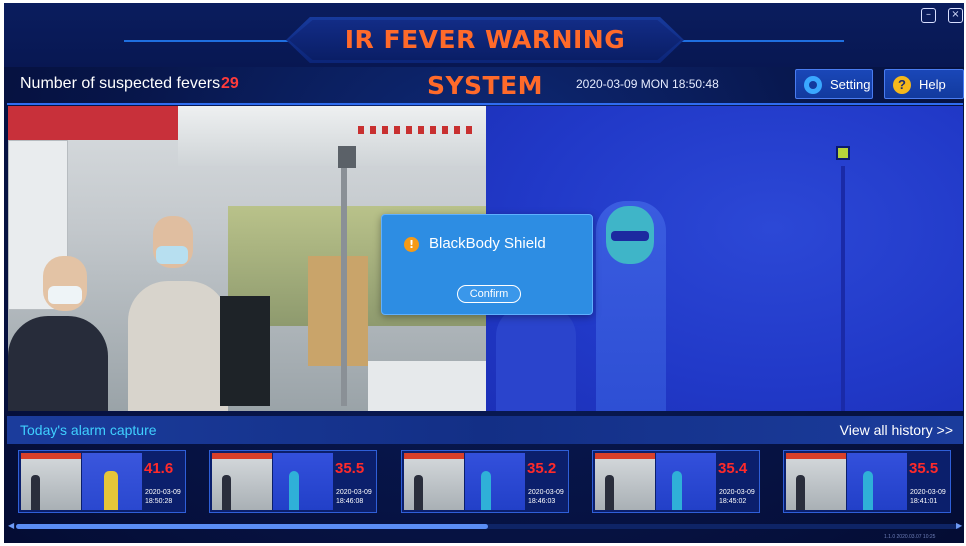  I want to click on warning-icon: !, so click(411, 244).